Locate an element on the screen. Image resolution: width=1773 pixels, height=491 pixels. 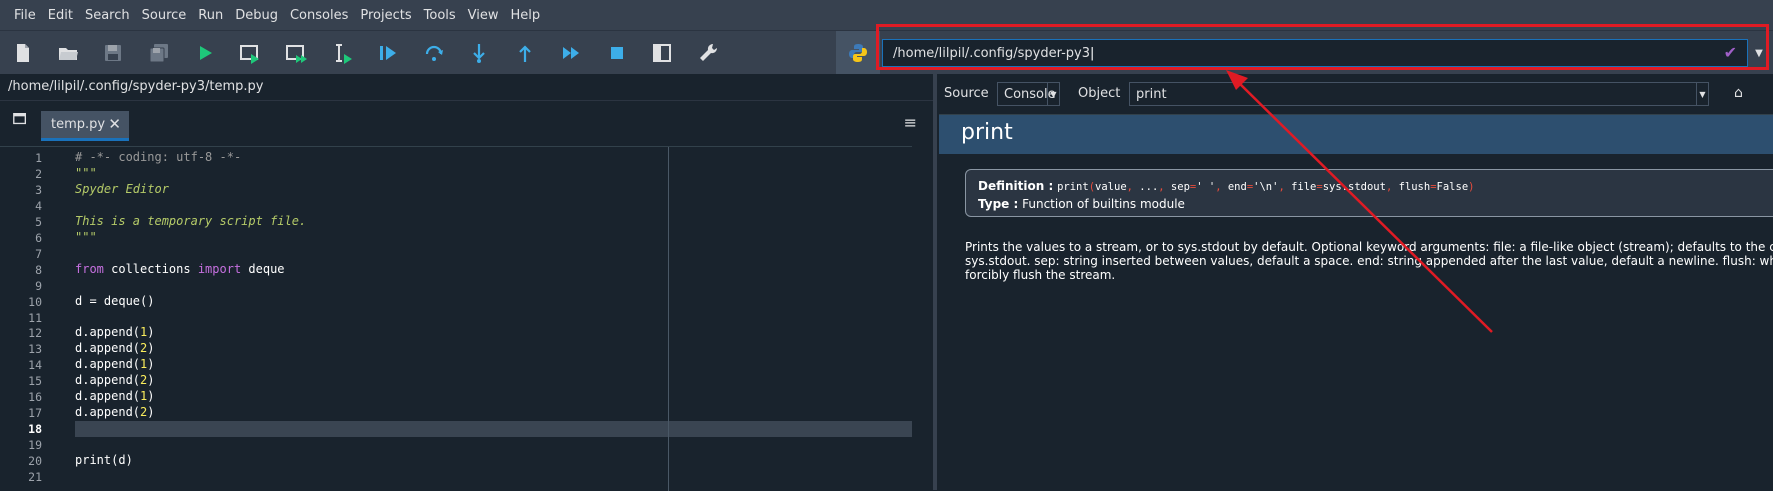
type-line: Type : Function of builtins module is located at coordinates (1081, 204).